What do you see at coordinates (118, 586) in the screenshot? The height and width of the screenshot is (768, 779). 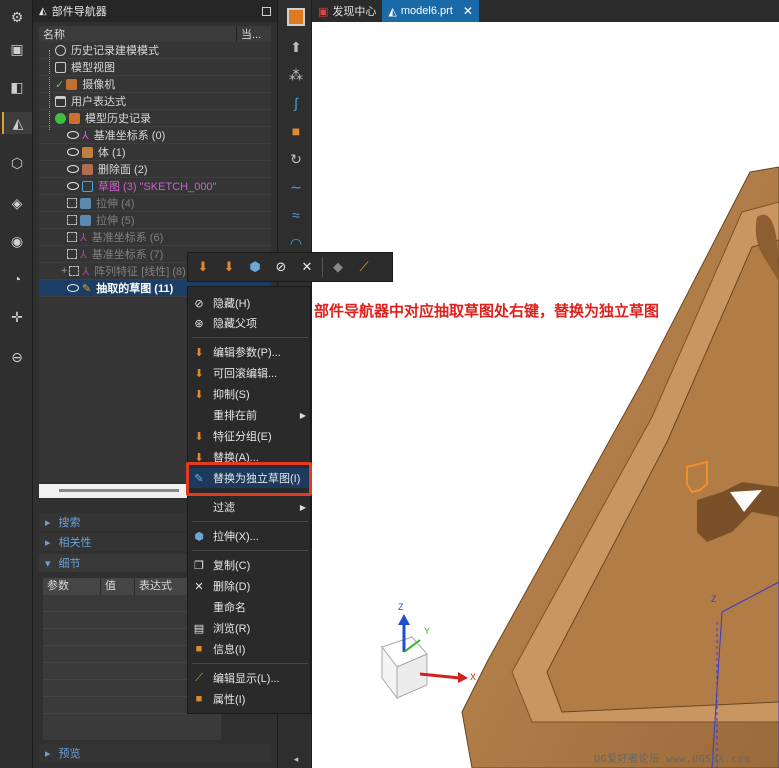 I see `column-value: 值` at bounding box center [118, 586].